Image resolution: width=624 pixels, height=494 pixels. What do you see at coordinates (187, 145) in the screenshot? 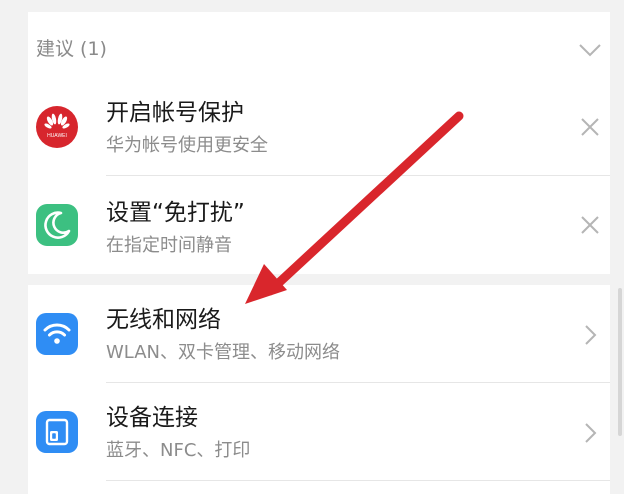
I see `suggestion-subtitle: 华为帐号使用更安全` at bounding box center [187, 145].